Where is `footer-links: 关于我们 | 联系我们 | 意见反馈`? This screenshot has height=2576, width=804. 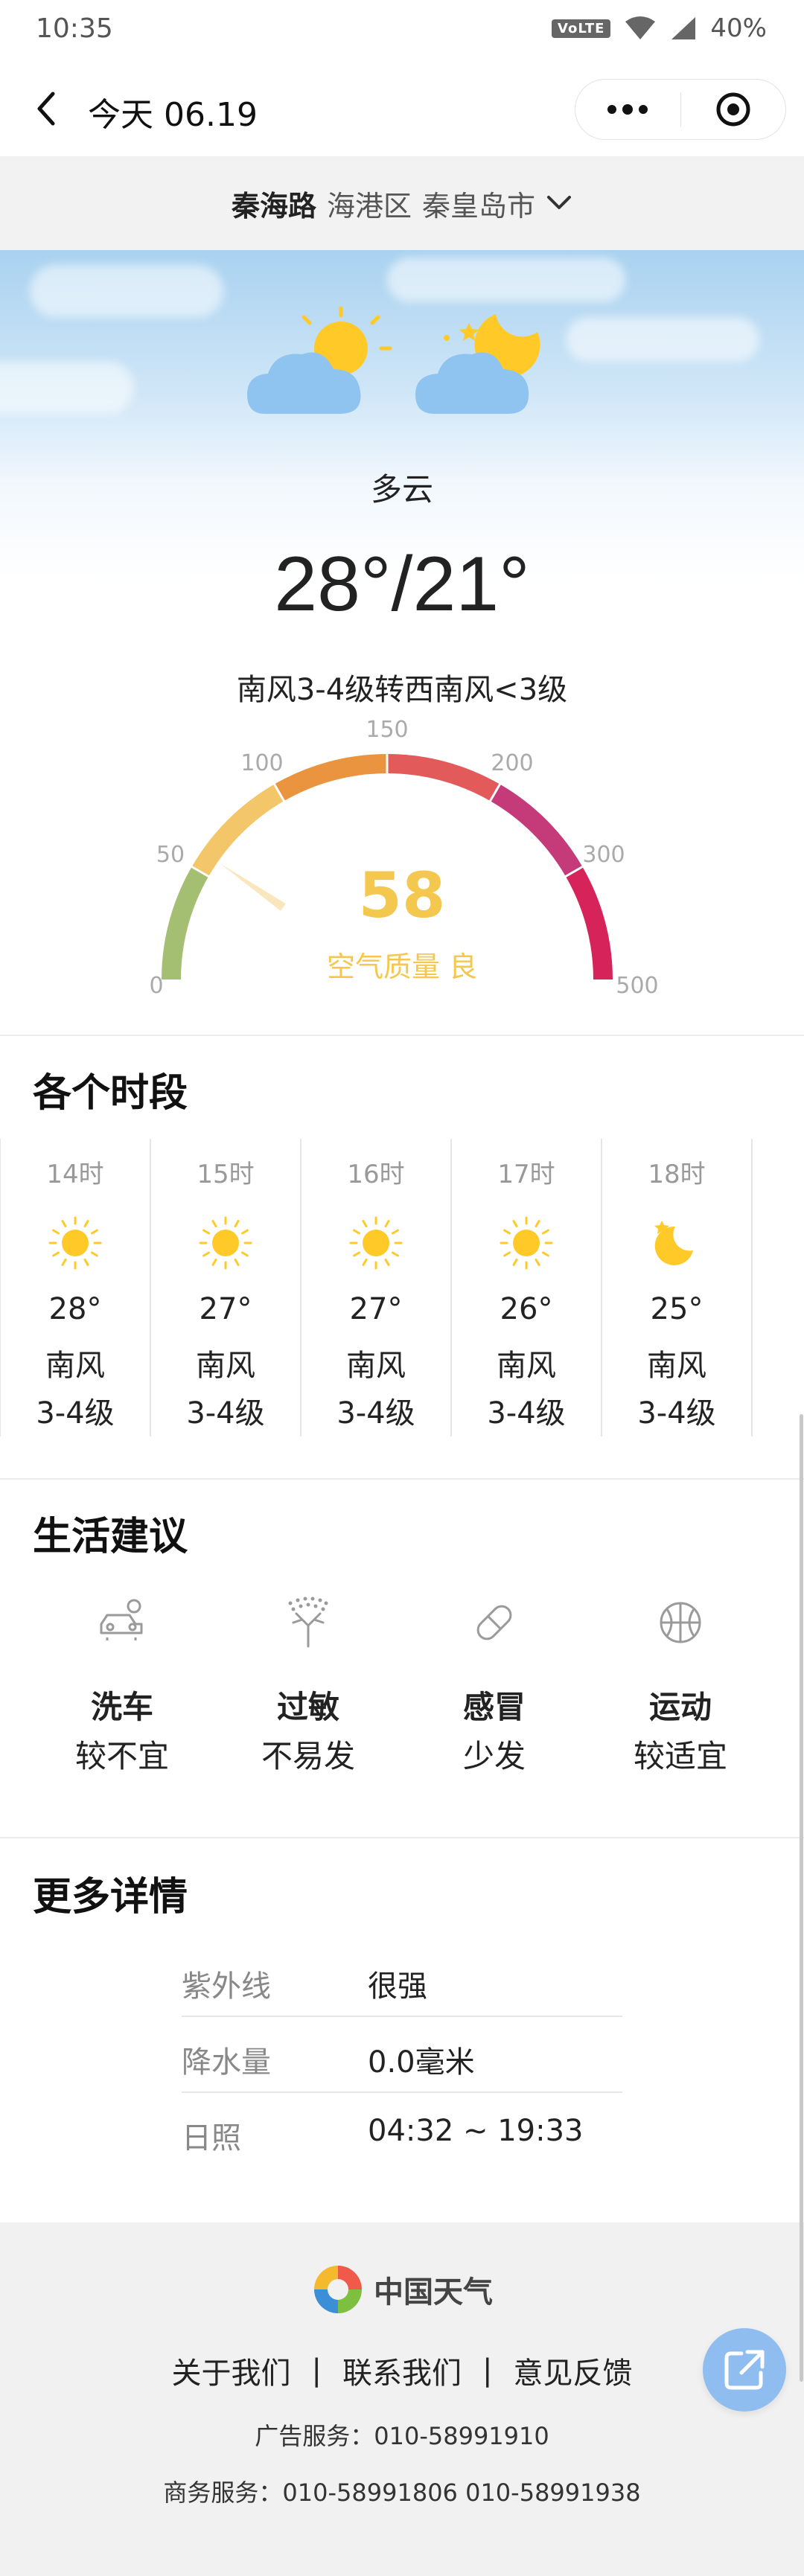 footer-links: 关于我们 | 联系我们 | 意见反馈 is located at coordinates (402, 2370).